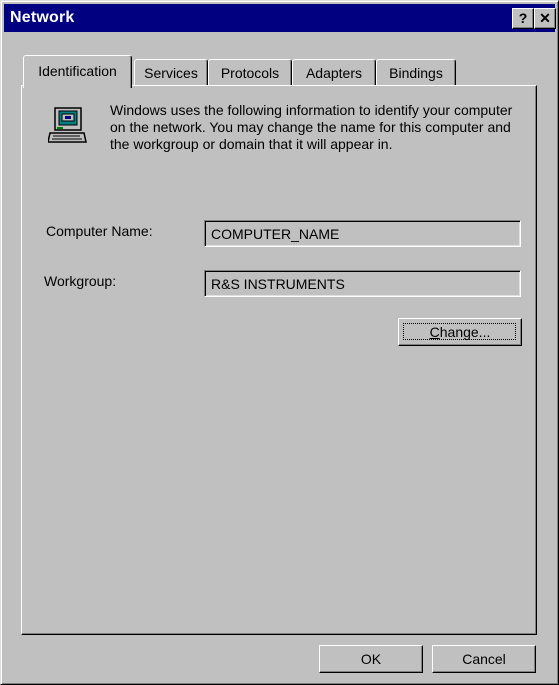 The width and height of the screenshot is (559, 685). I want to click on tab-identification: Identification, so click(77, 71).